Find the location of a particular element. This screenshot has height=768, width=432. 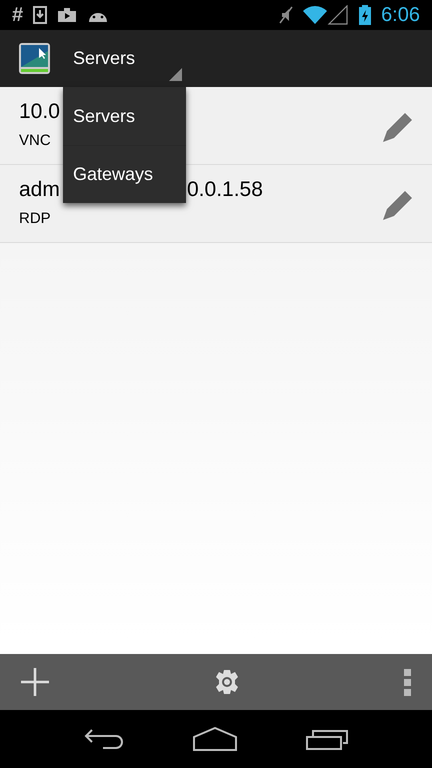

connection-protocol: VNC is located at coordinates (35, 140).